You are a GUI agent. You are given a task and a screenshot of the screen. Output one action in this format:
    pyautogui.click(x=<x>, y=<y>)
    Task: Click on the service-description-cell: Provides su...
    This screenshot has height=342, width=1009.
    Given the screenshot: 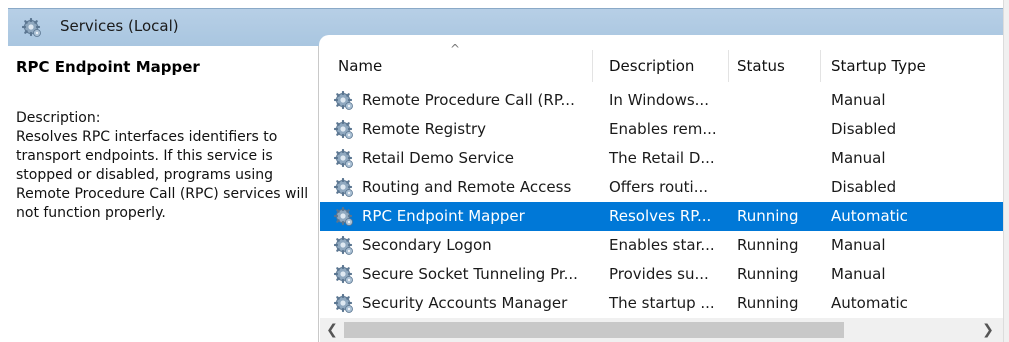 What is the action you would take?
    pyautogui.click(x=659, y=274)
    